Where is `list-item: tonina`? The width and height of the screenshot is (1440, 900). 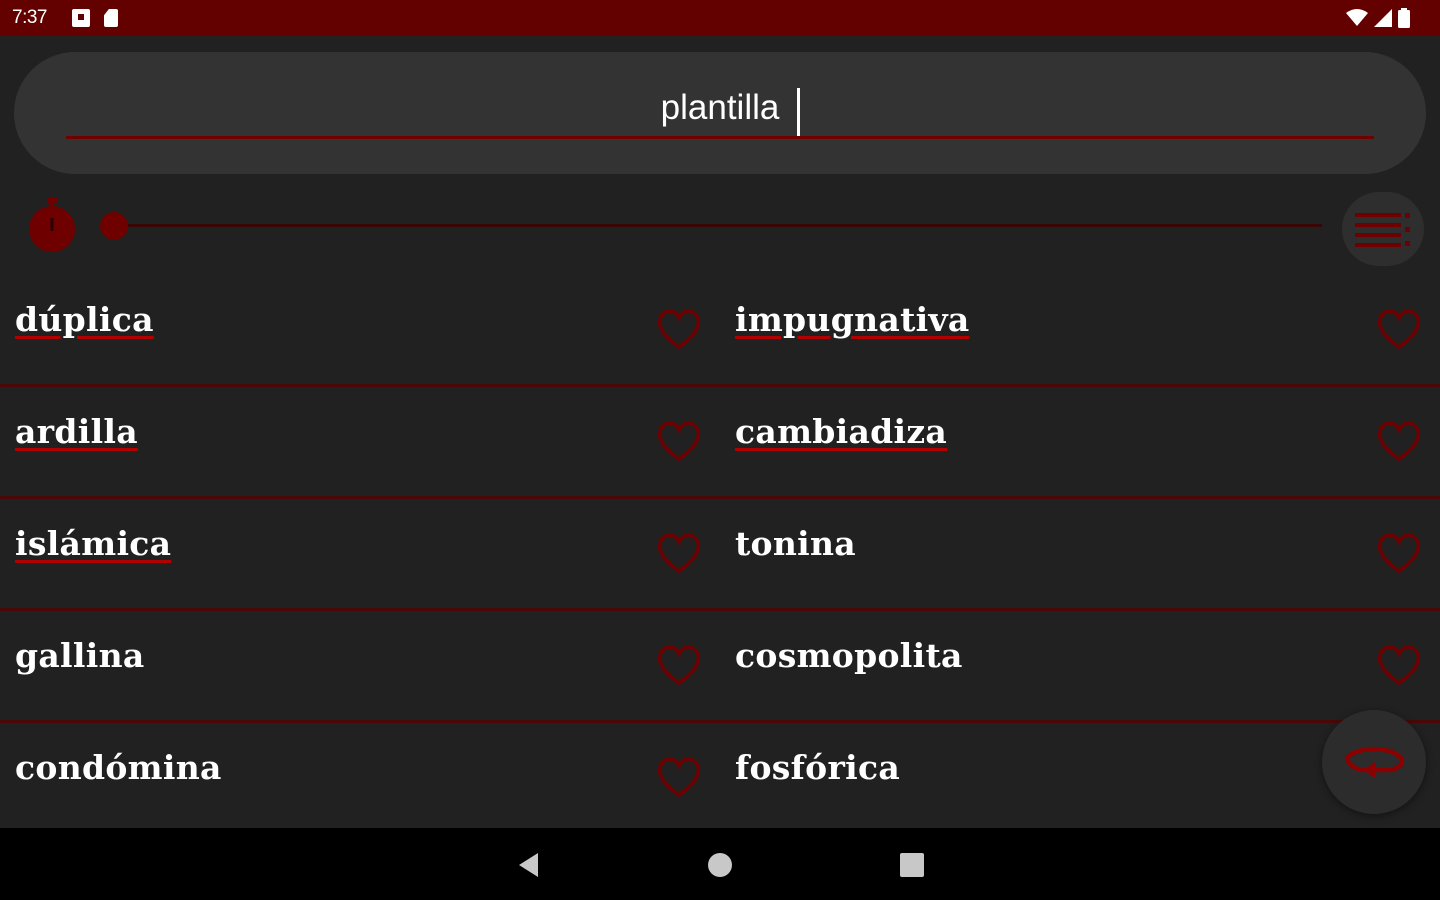
list-item: tonina is located at coordinates (1080, 550).